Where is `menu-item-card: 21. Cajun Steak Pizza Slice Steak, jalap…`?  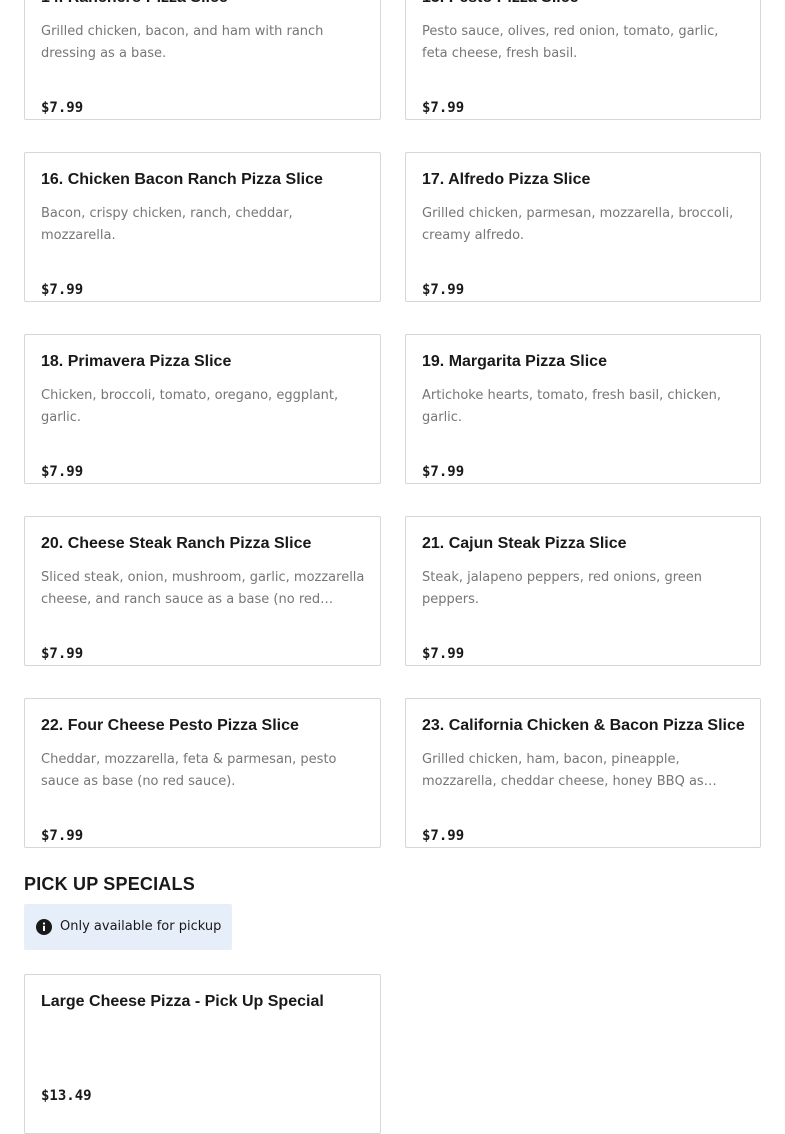 menu-item-card: 21. Cajun Steak Pizza Slice Steak, jalap… is located at coordinates (583, 591).